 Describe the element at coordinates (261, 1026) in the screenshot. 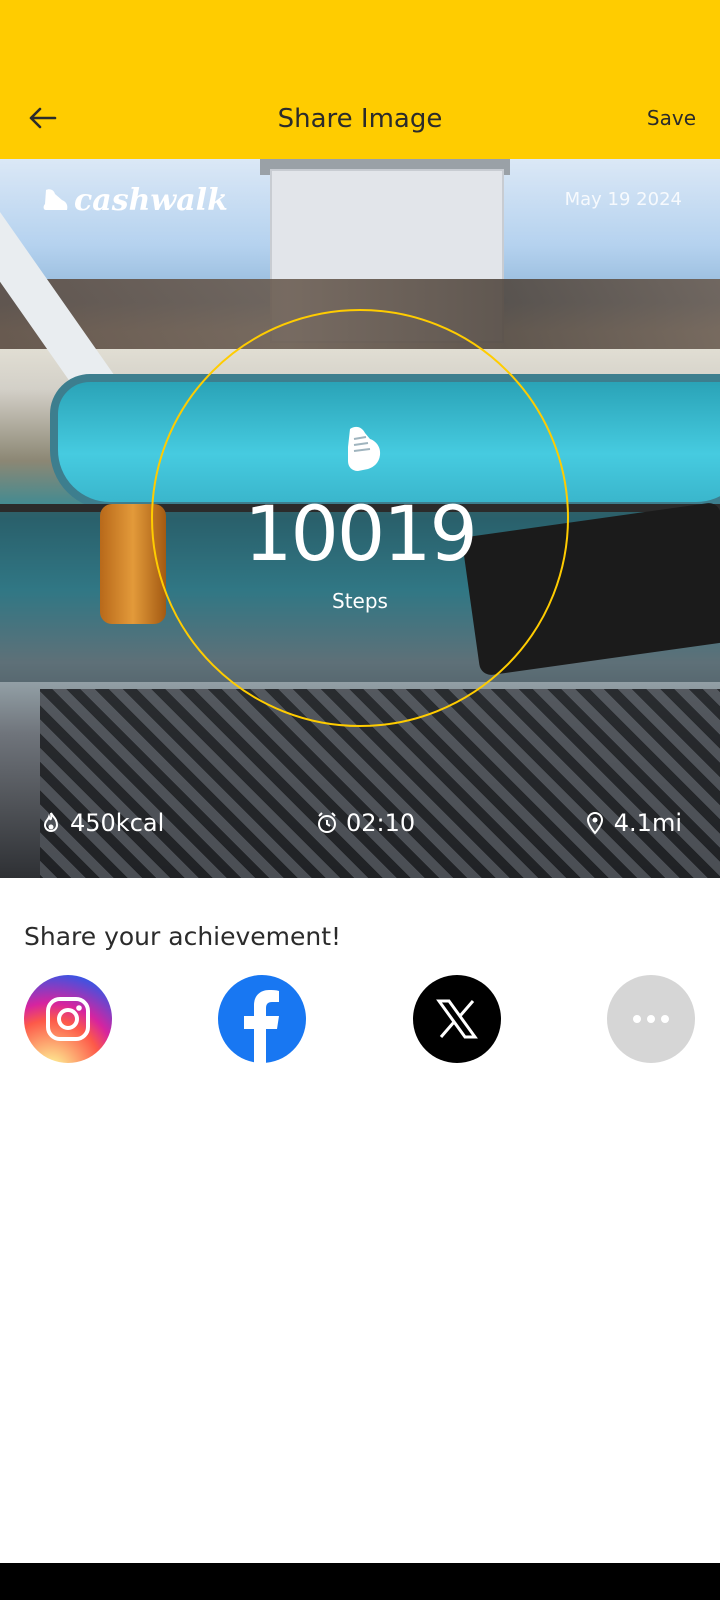

I see `facebook-icon` at that location.